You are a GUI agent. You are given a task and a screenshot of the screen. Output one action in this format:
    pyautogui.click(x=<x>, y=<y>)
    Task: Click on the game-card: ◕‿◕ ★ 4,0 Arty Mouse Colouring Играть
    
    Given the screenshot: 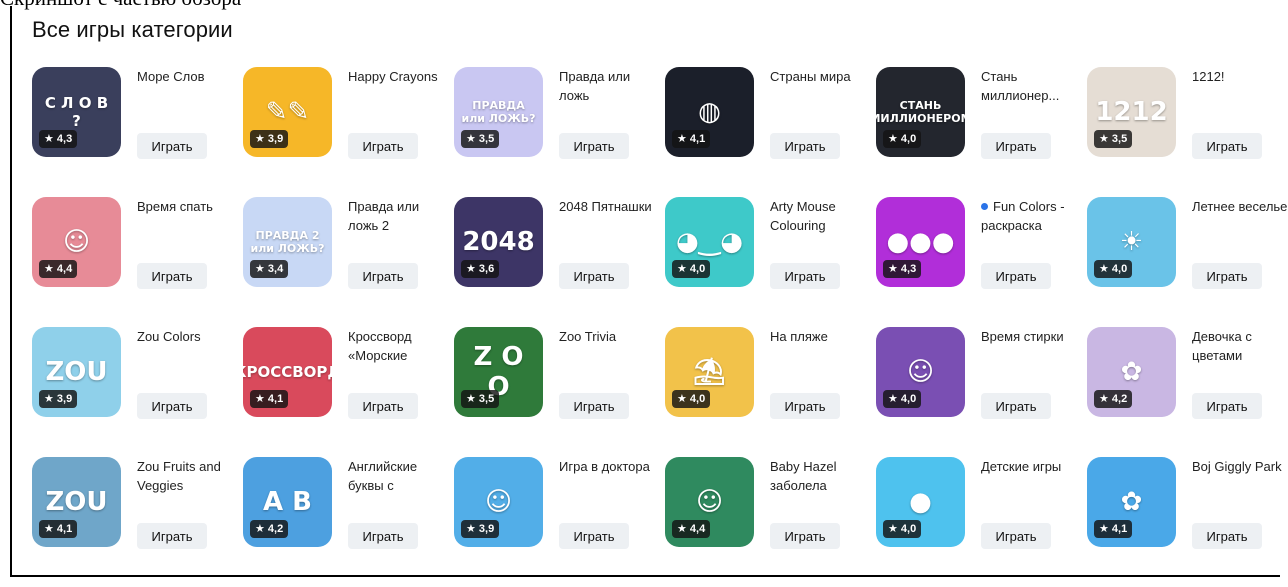 What is the action you would take?
    pyautogui.click(x=770, y=262)
    